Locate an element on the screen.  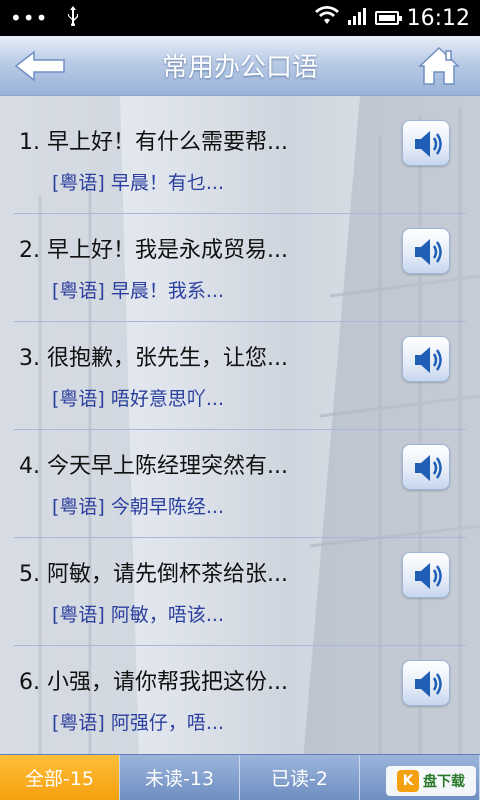
status-left: ••• is located at coordinates (45, 18).